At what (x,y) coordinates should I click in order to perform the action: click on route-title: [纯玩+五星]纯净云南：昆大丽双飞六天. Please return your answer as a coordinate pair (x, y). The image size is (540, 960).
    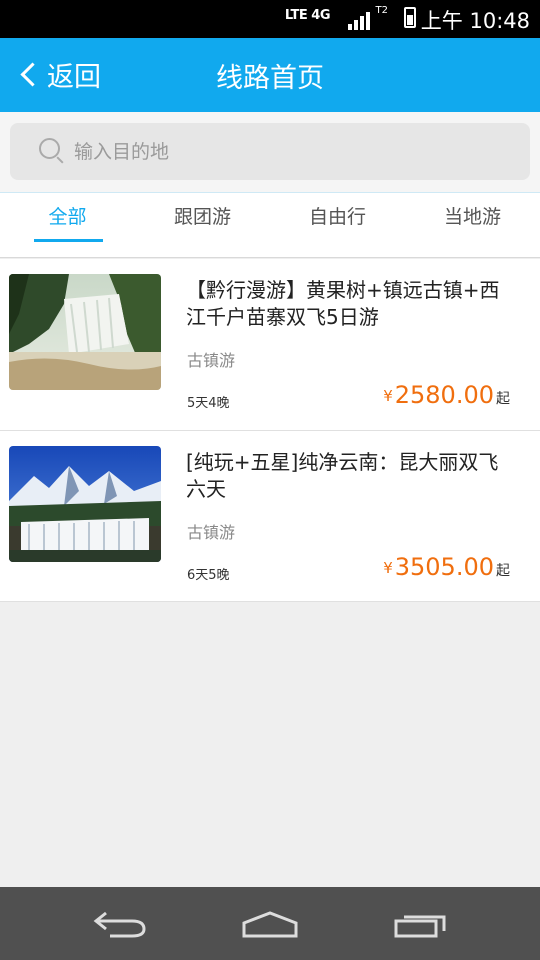
    Looking at the image, I should click on (342, 475).